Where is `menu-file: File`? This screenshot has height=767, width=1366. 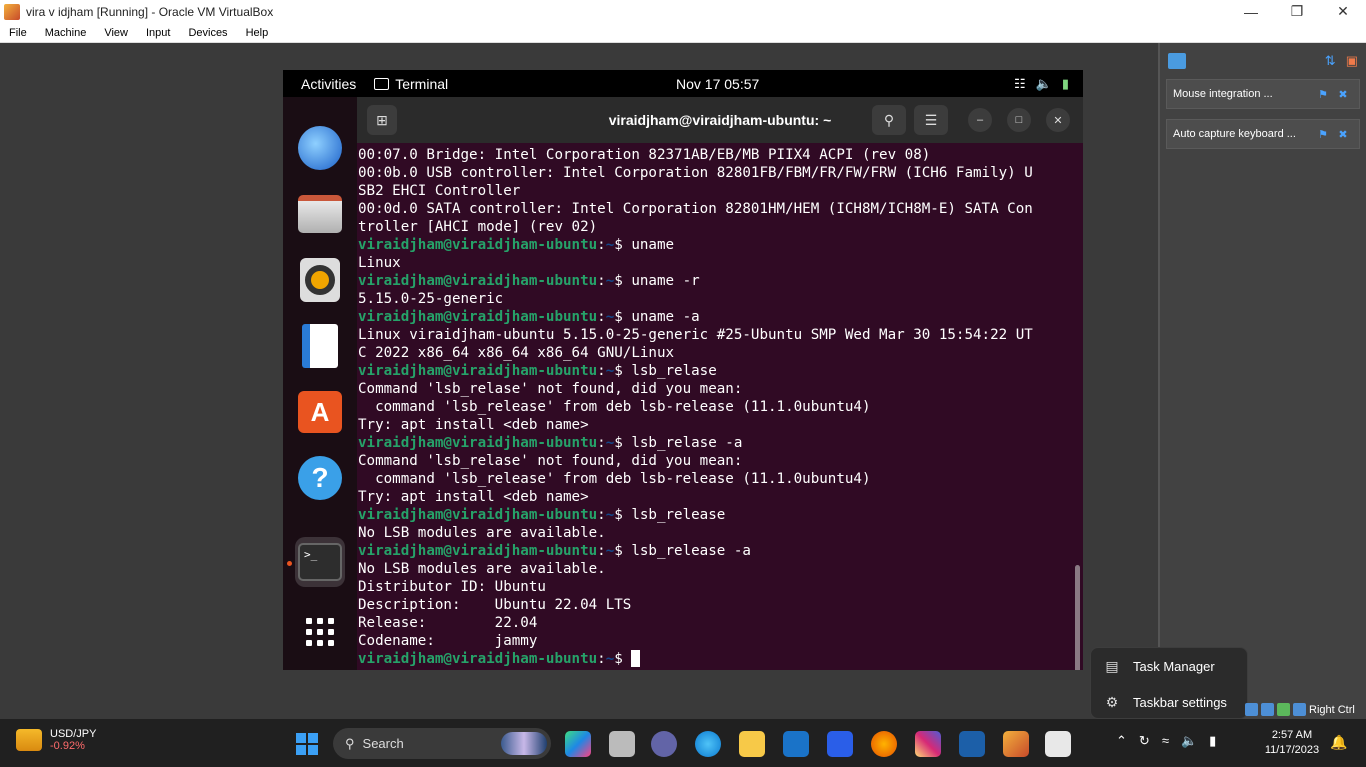 menu-file: File is located at coordinates (18, 33).